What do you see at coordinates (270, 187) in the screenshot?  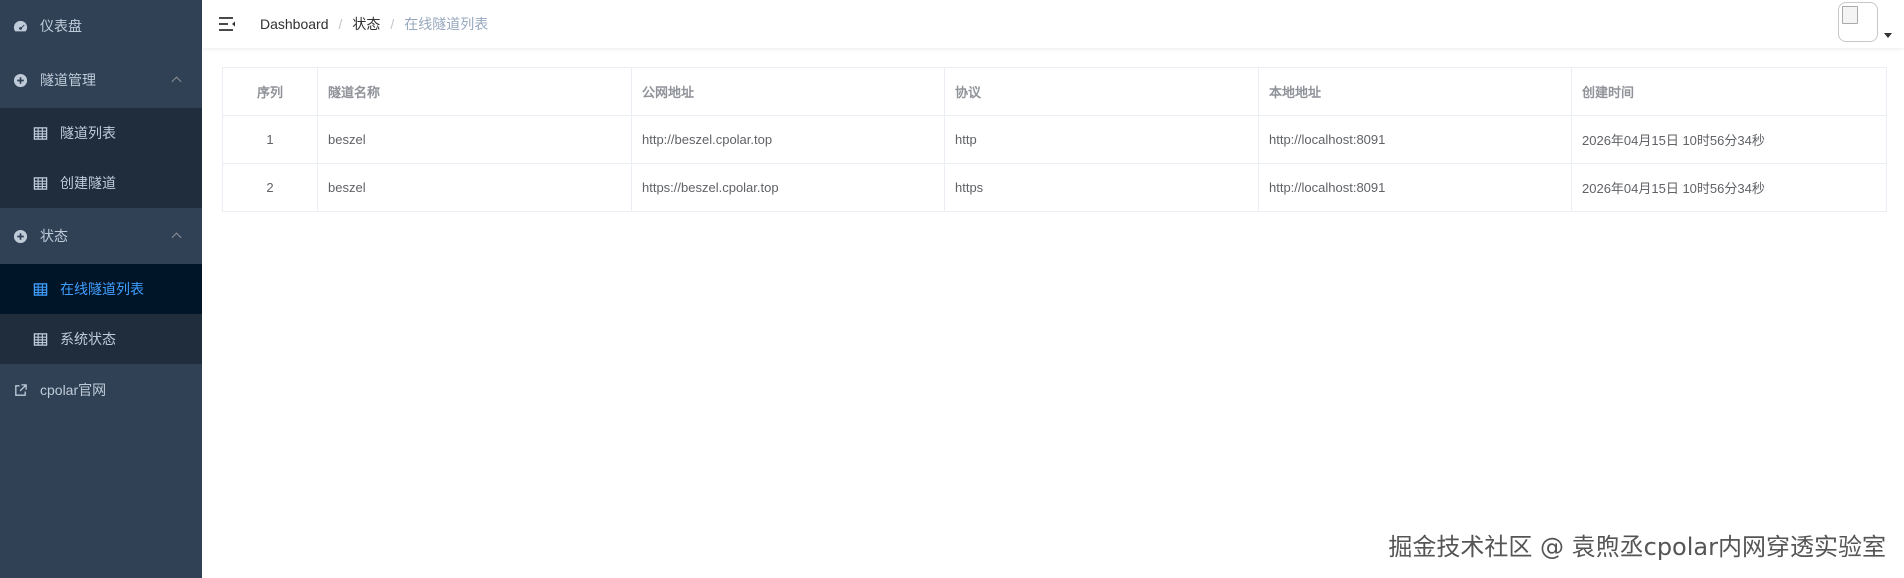 I see `table-cell: 2` at bounding box center [270, 187].